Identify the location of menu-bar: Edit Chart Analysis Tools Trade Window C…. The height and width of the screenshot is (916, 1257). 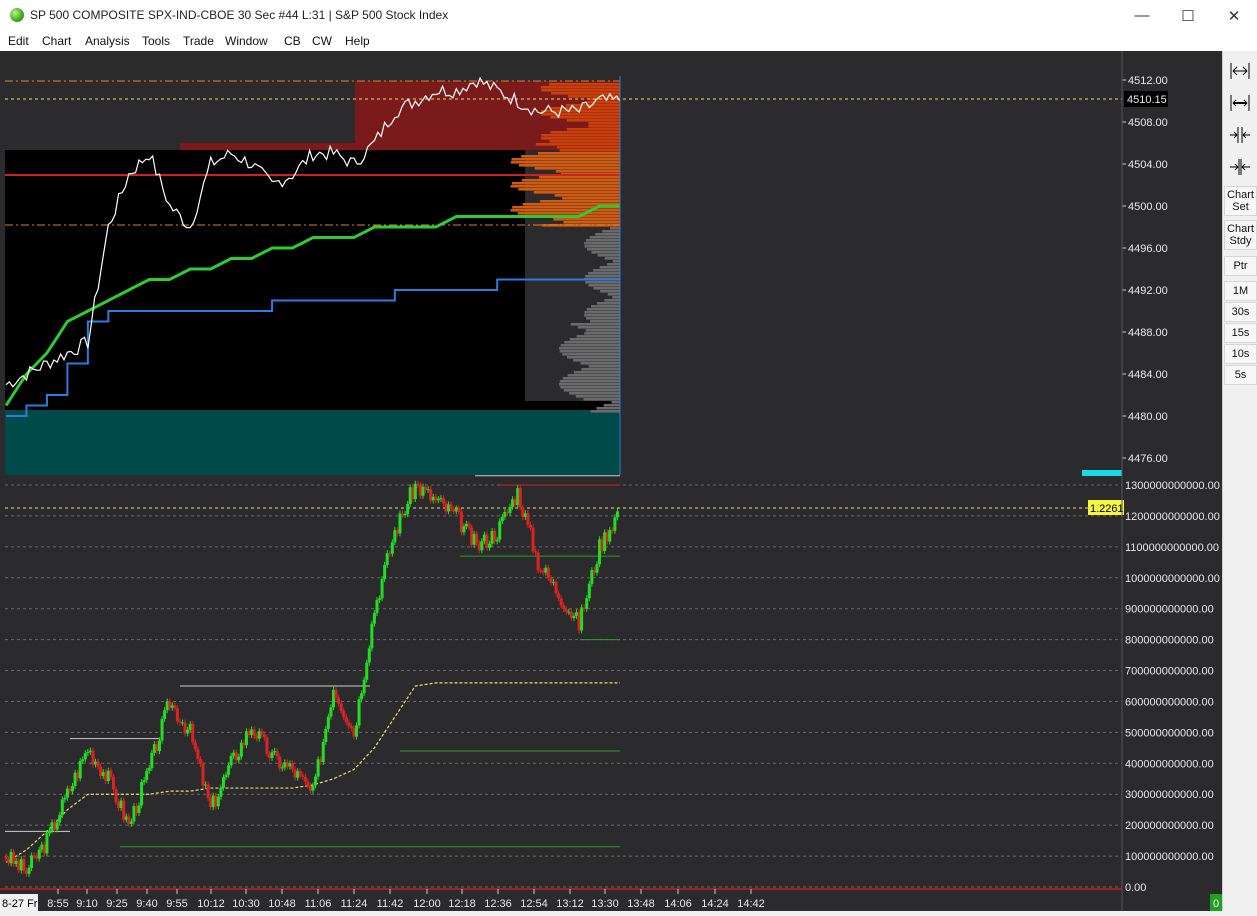
(628, 41).